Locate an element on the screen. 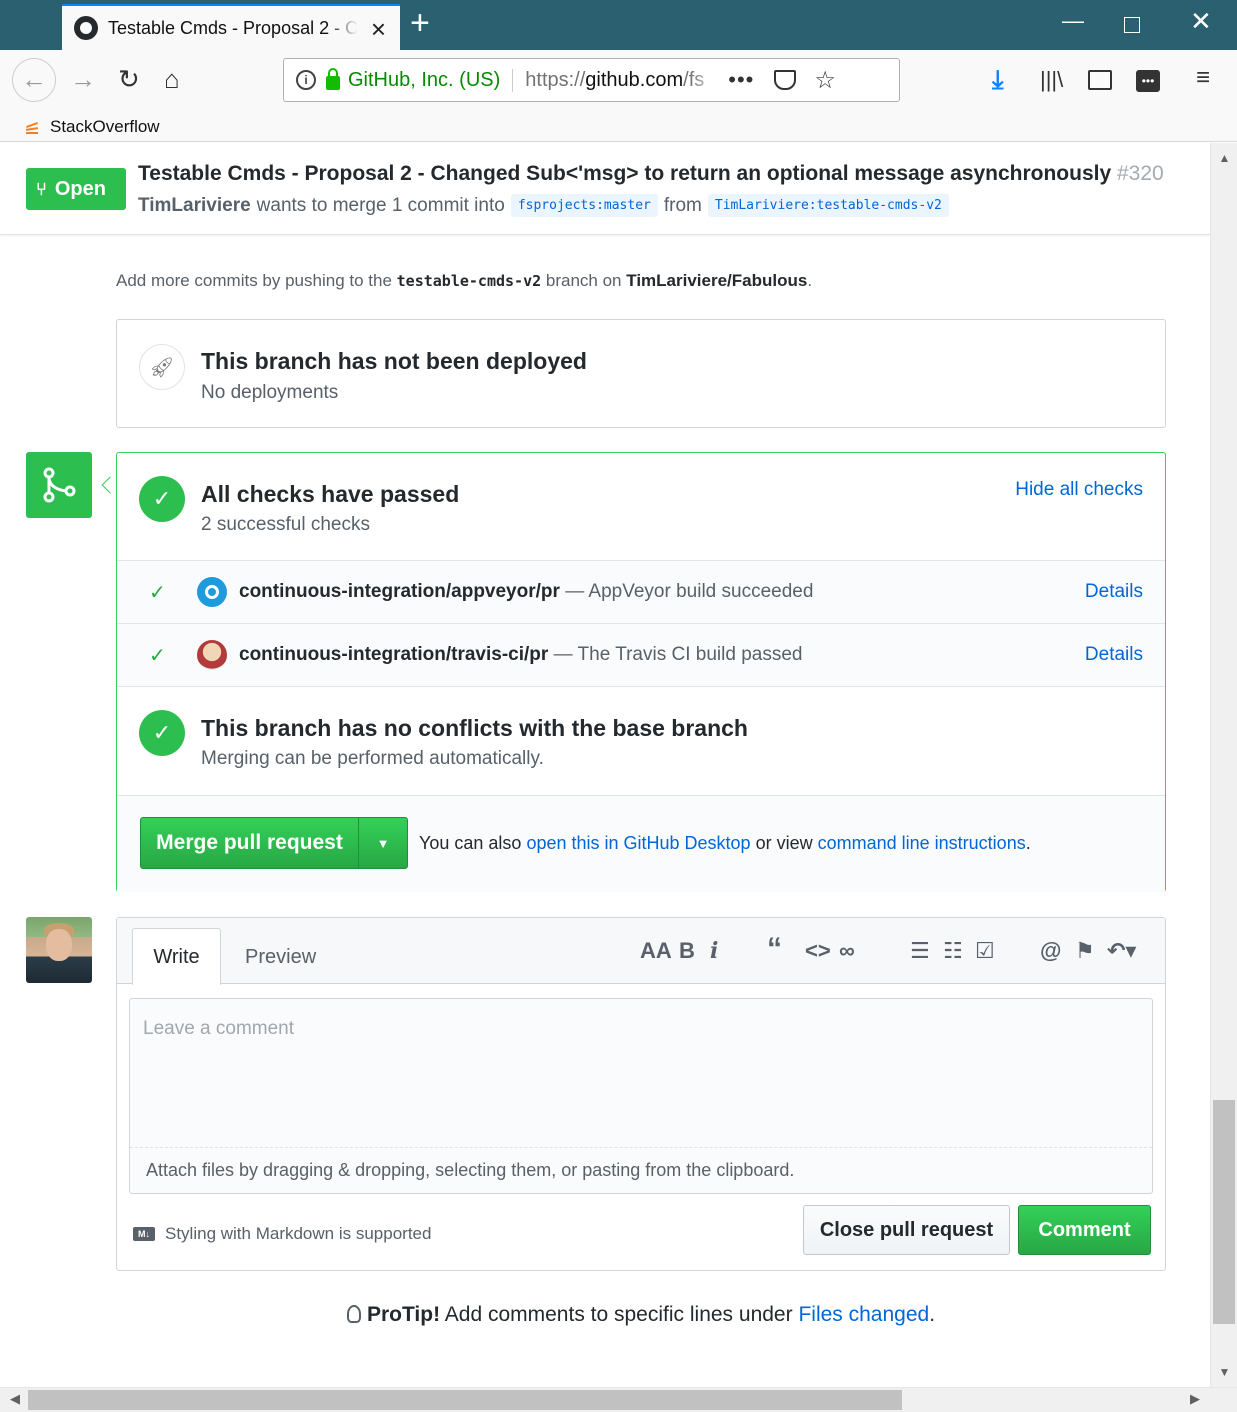  markdown-help-link: Styling with Markdown is supported is located at coordinates (298, 1234).